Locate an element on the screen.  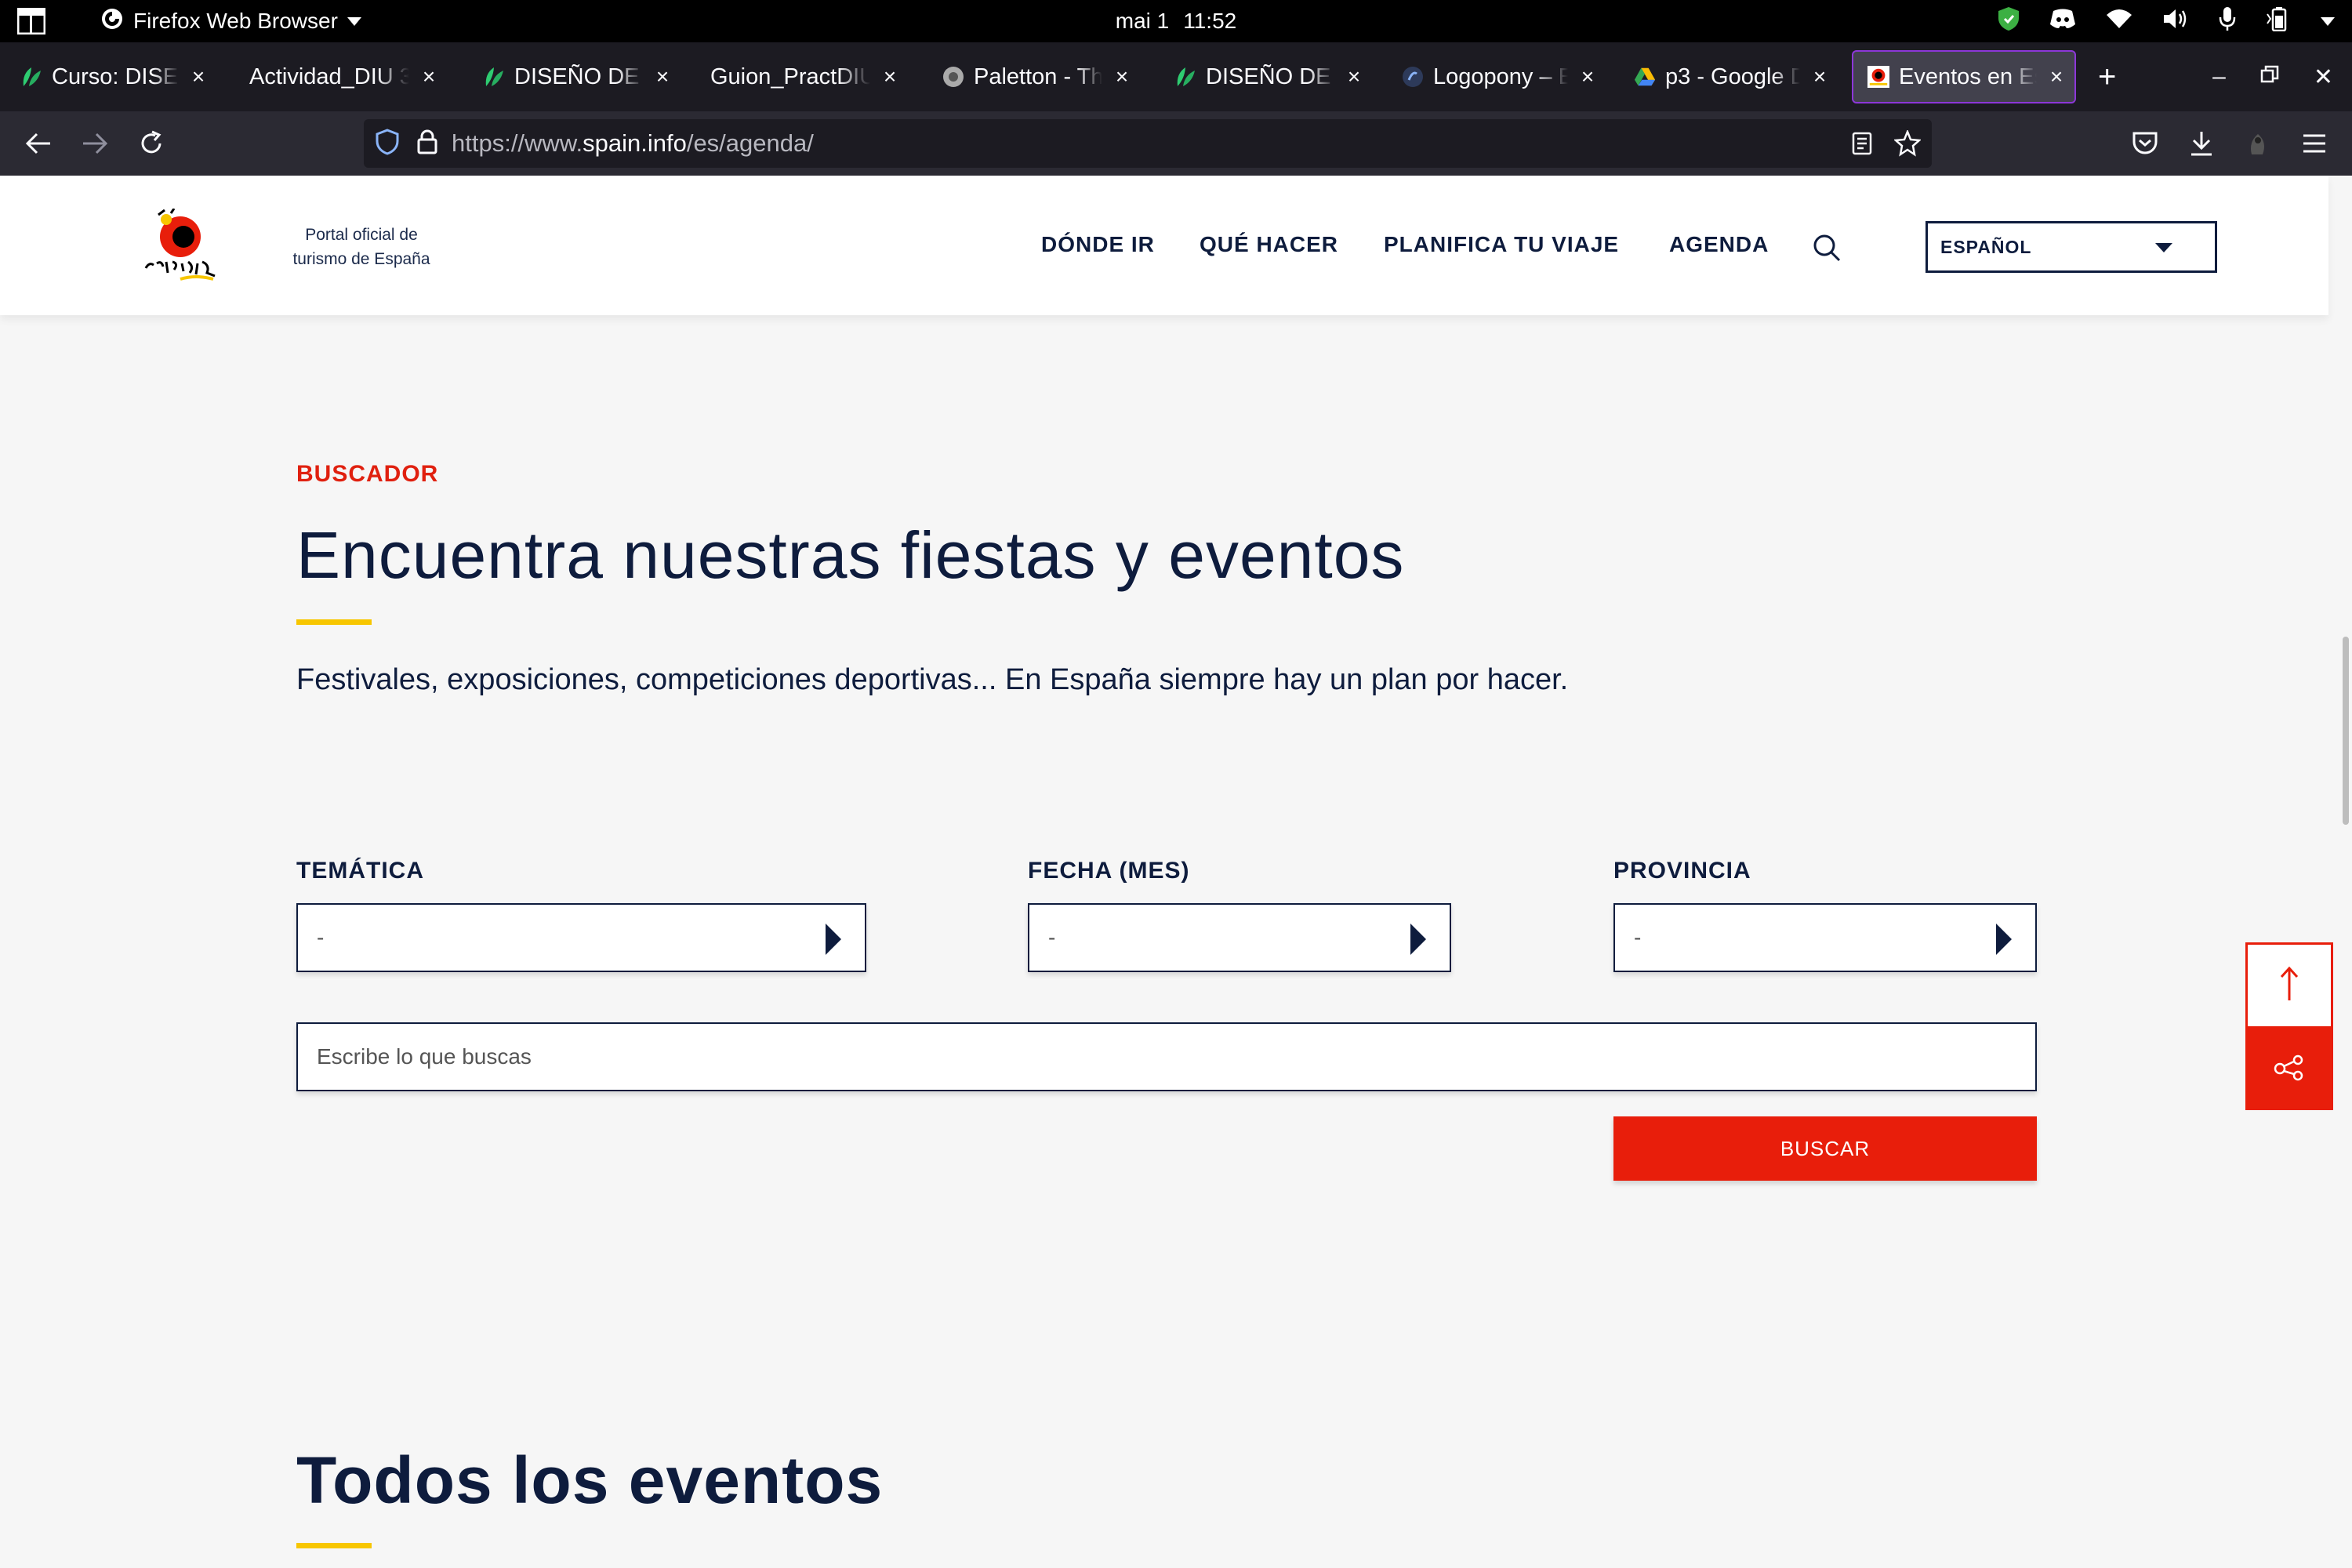
tab-google-drive: p3 - Google D × is located at coordinates (1729, 76).